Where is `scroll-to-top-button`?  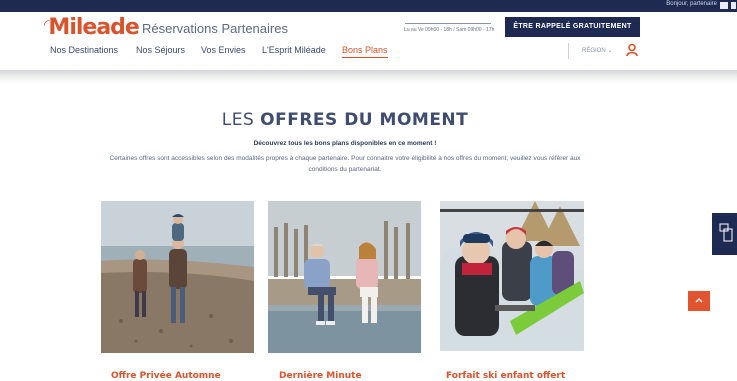 scroll-to-top-button is located at coordinates (699, 301).